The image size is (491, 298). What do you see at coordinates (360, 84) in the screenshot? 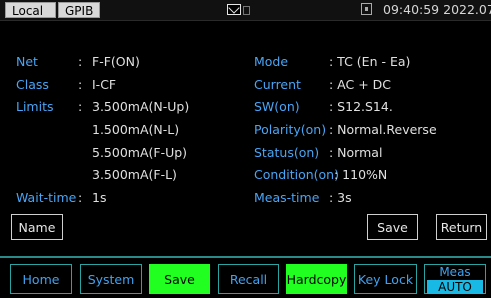
I see `param-value: : AC + DC` at bounding box center [360, 84].